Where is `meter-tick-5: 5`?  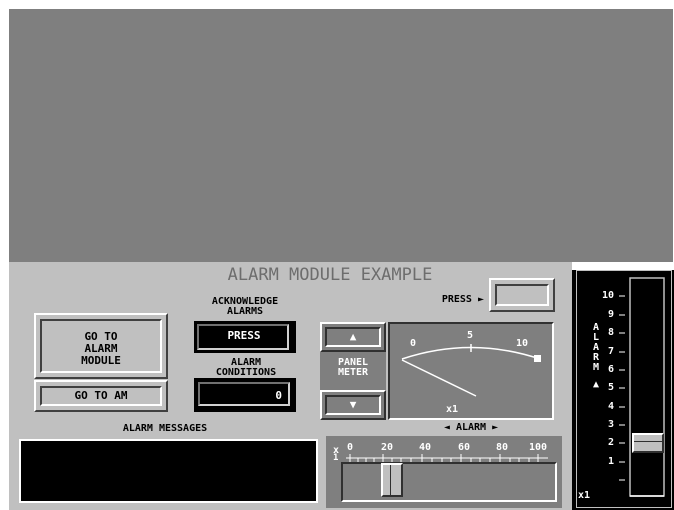
meter-tick-5: 5 is located at coordinates (470, 335).